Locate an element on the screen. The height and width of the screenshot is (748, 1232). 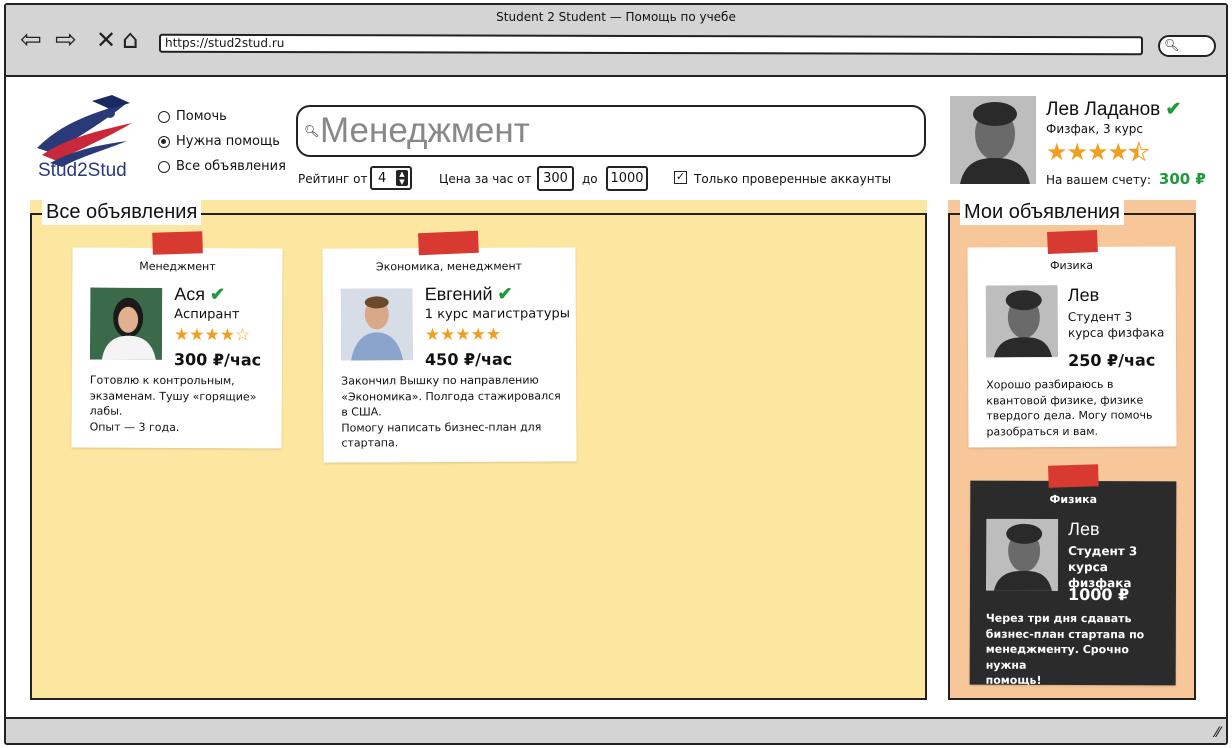
desc-line: «Экономика». Полгода стажировался is located at coordinates (451, 396).